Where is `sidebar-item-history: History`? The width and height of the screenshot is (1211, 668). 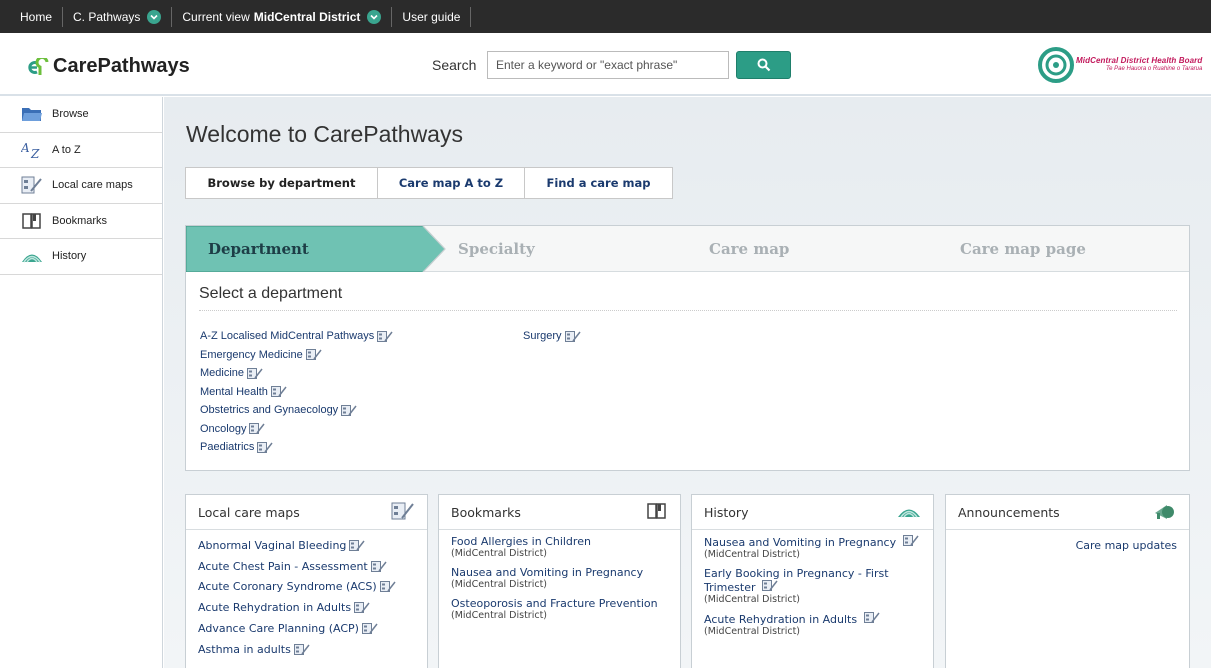
sidebar-item-history: History is located at coordinates (81, 257).